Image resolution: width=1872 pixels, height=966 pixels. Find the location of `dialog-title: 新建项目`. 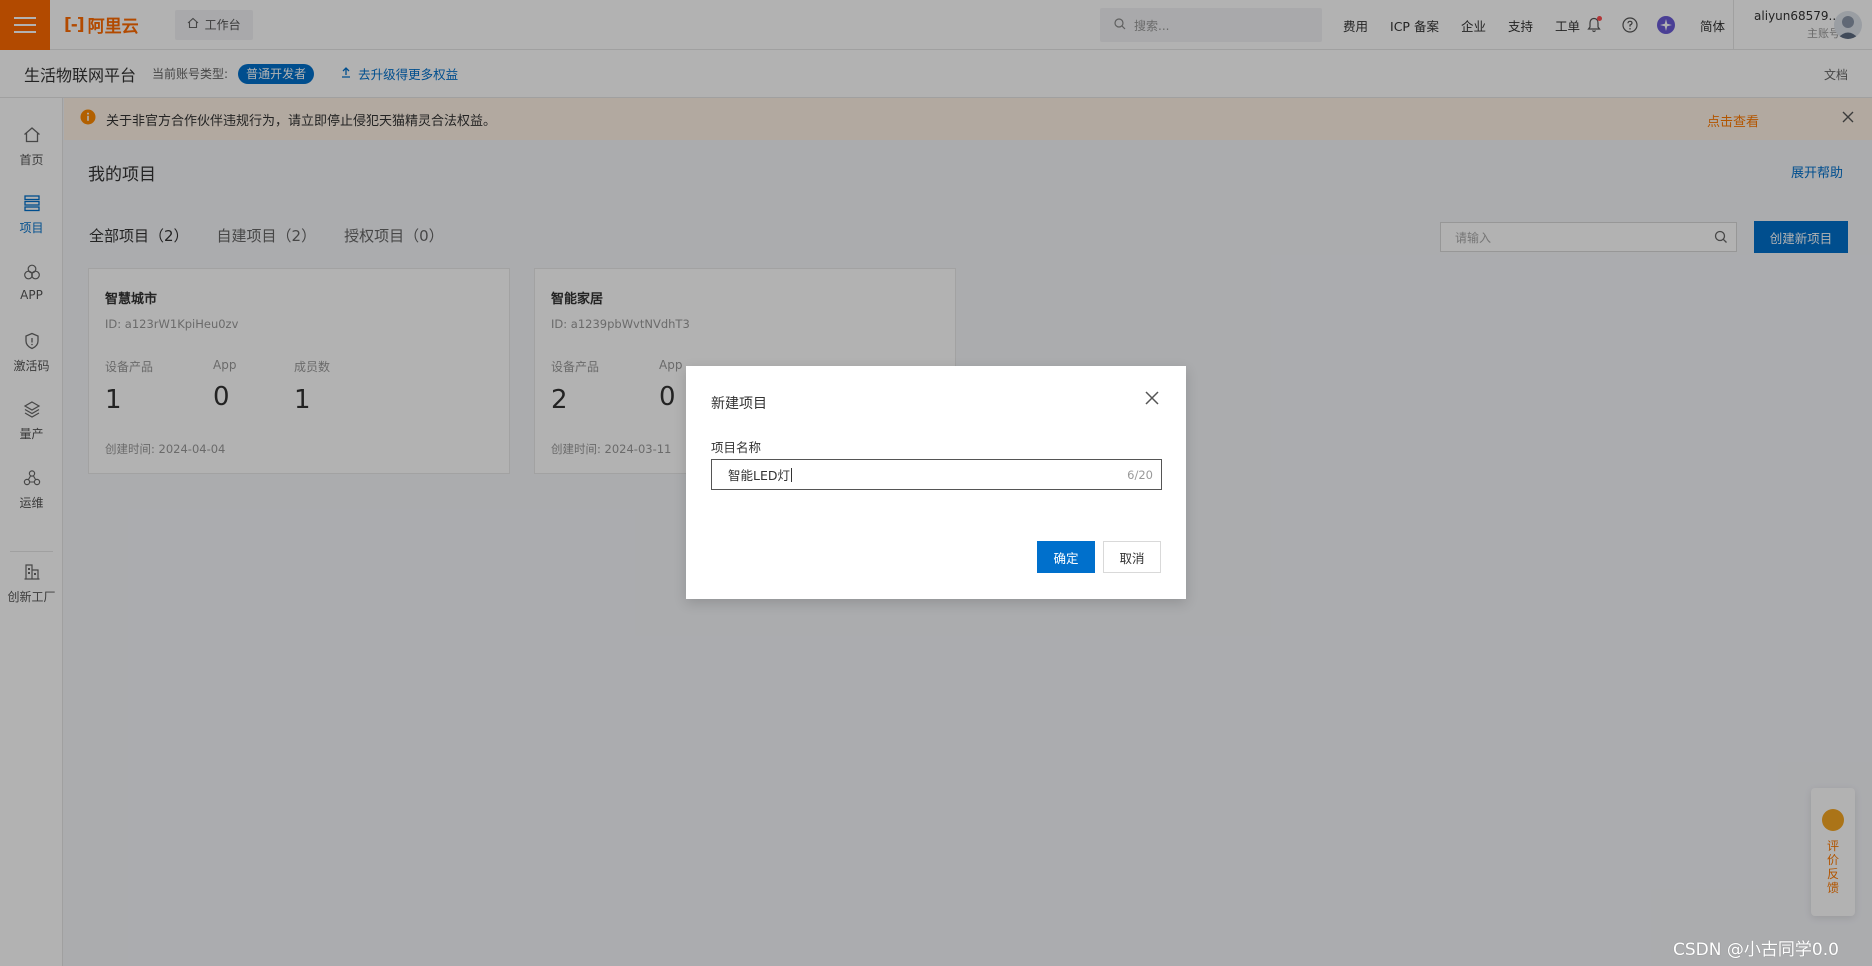

dialog-title: 新建项目 is located at coordinates (739, 404).